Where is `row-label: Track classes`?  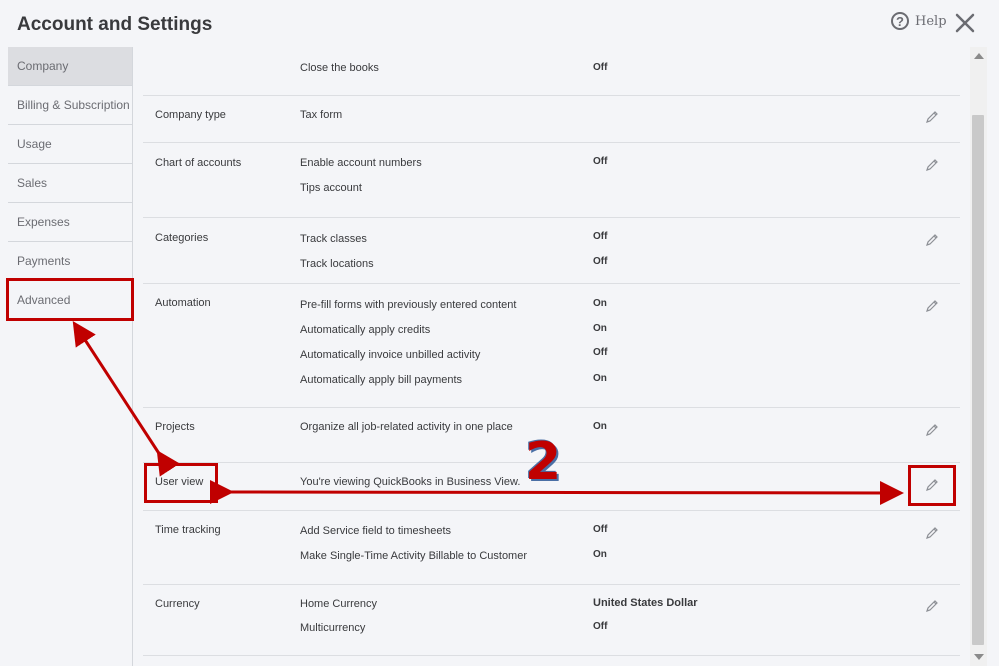
row-label: Track classes is located at coordinates (333, 239).